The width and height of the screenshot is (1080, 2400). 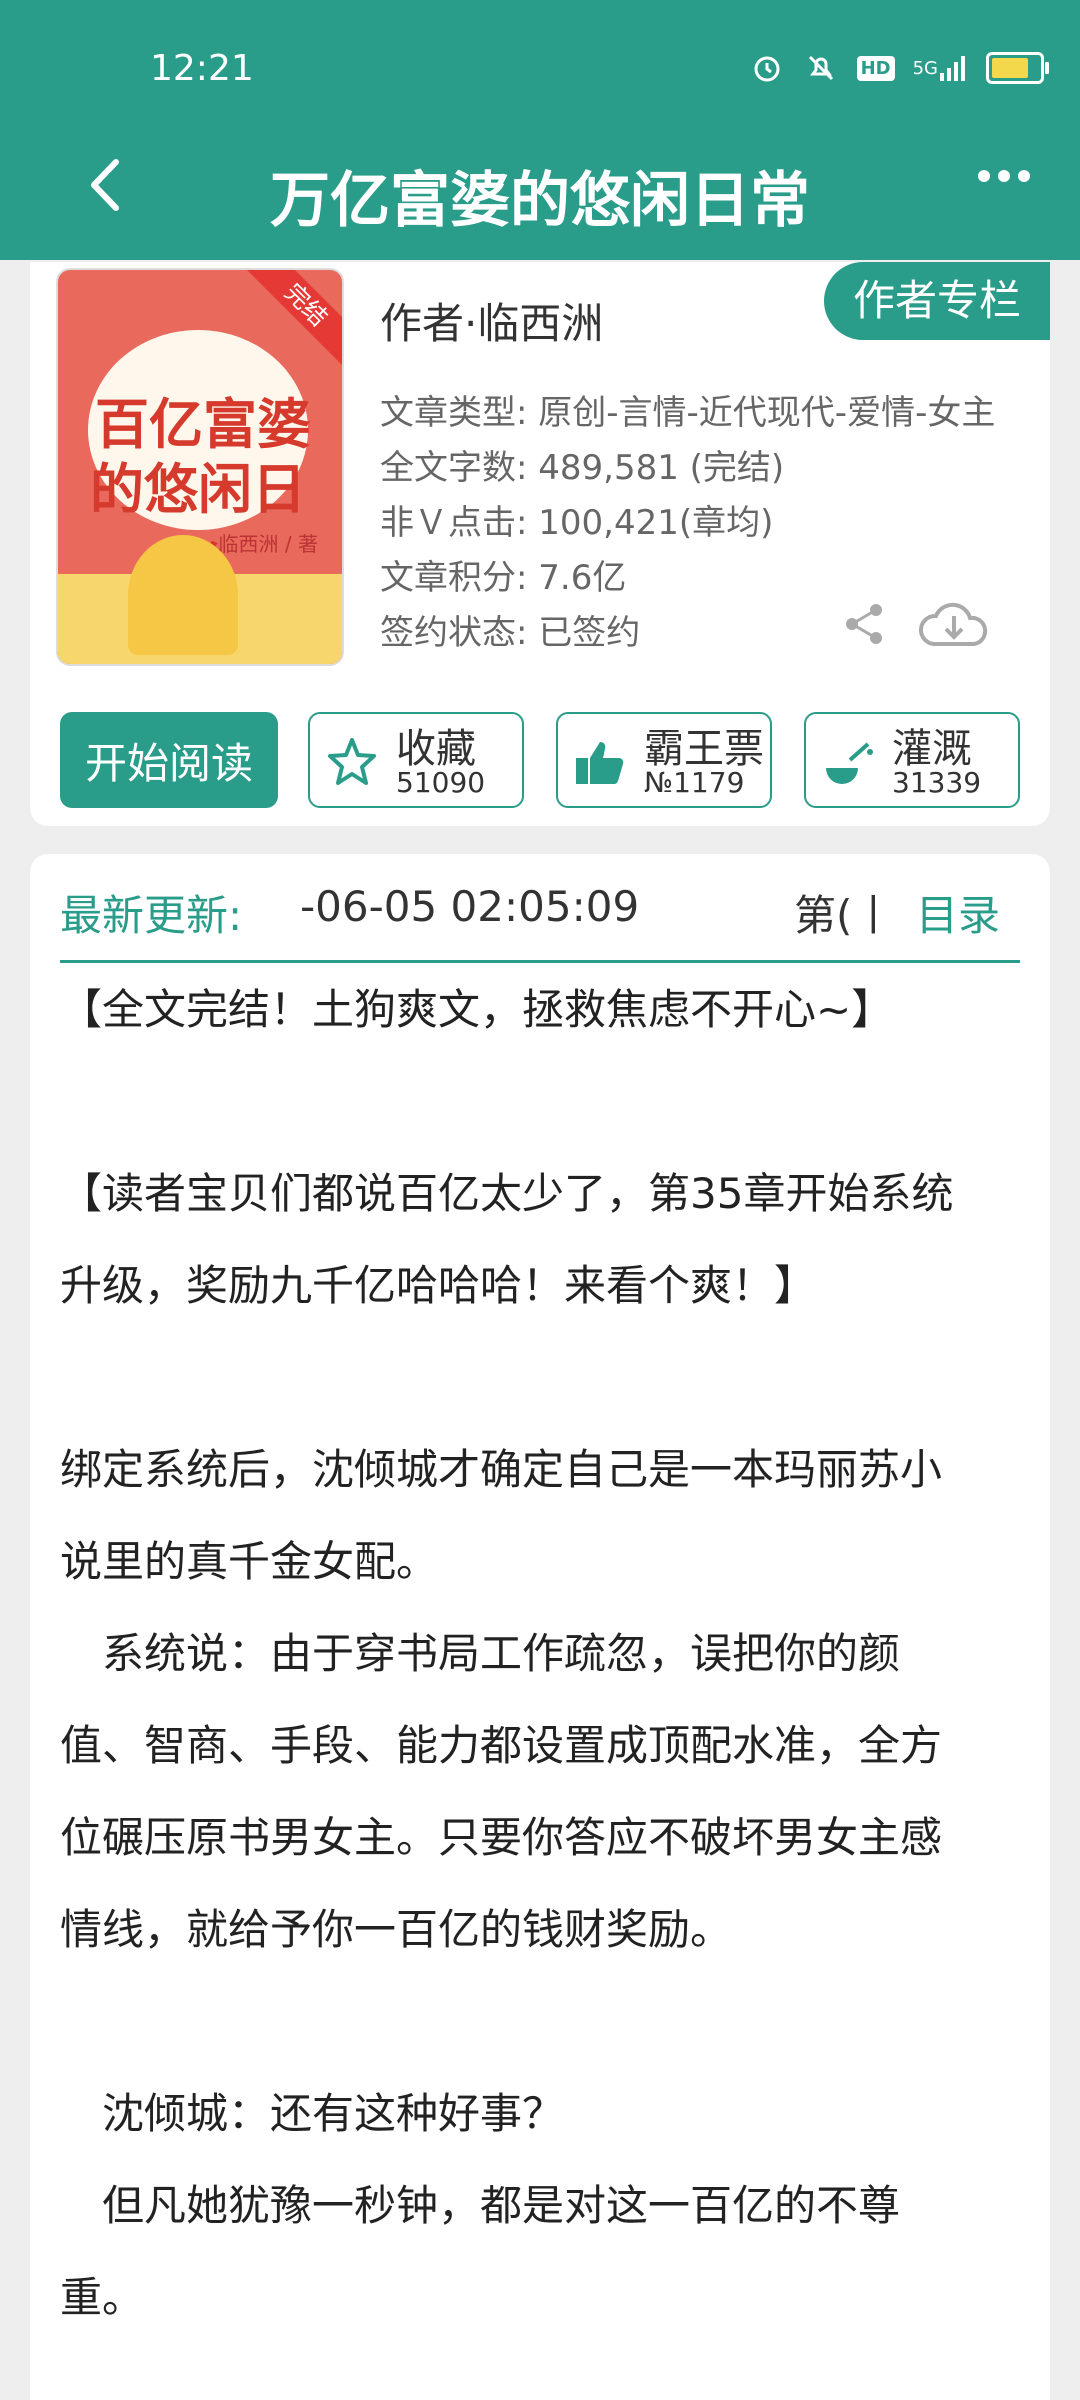 I want to click on meta-sign-status: 签约状态: 已签约, so click(x=510, y=633).